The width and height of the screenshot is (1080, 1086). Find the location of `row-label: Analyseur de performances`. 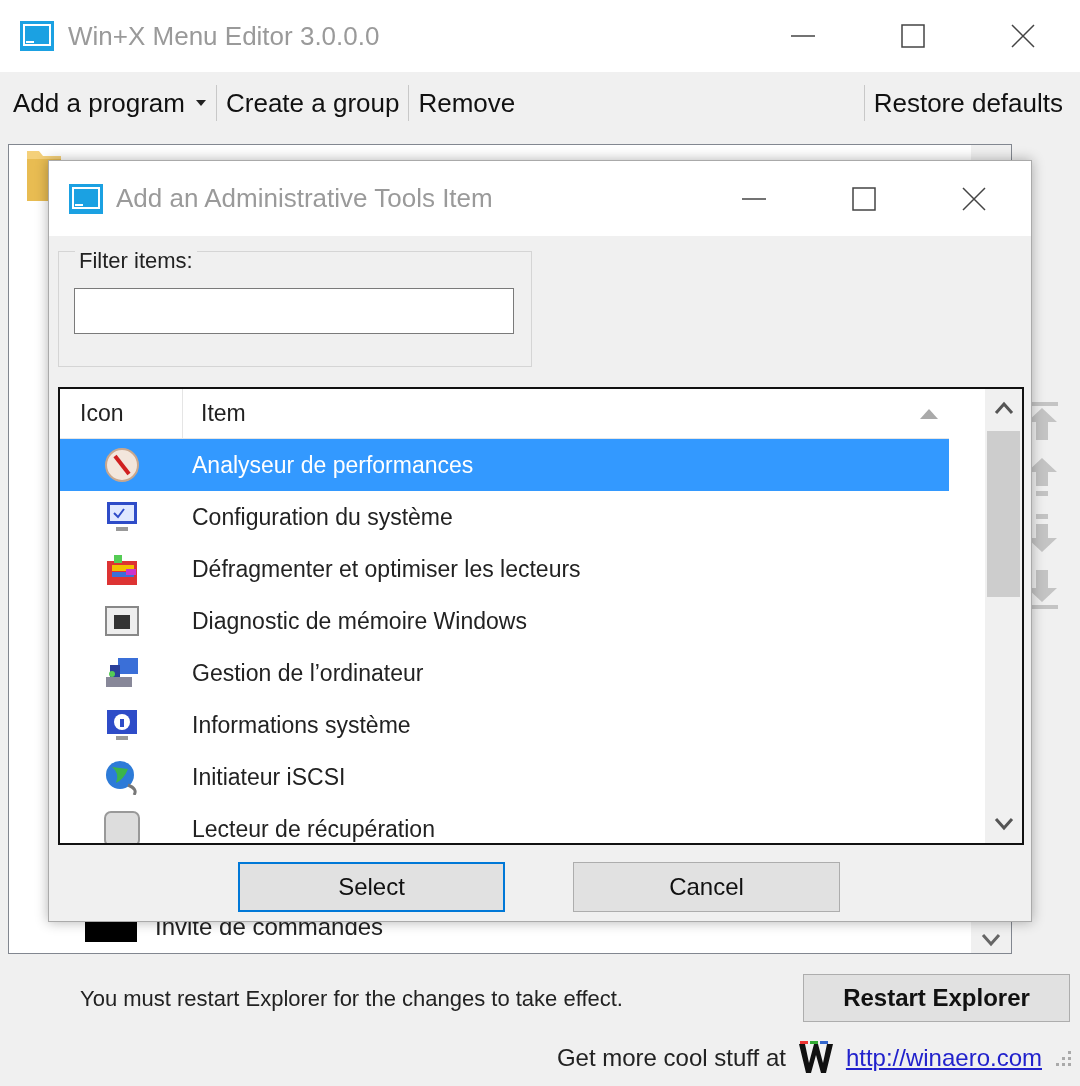

row-label: Analyseur de performances is located at coordinates (332, 465).